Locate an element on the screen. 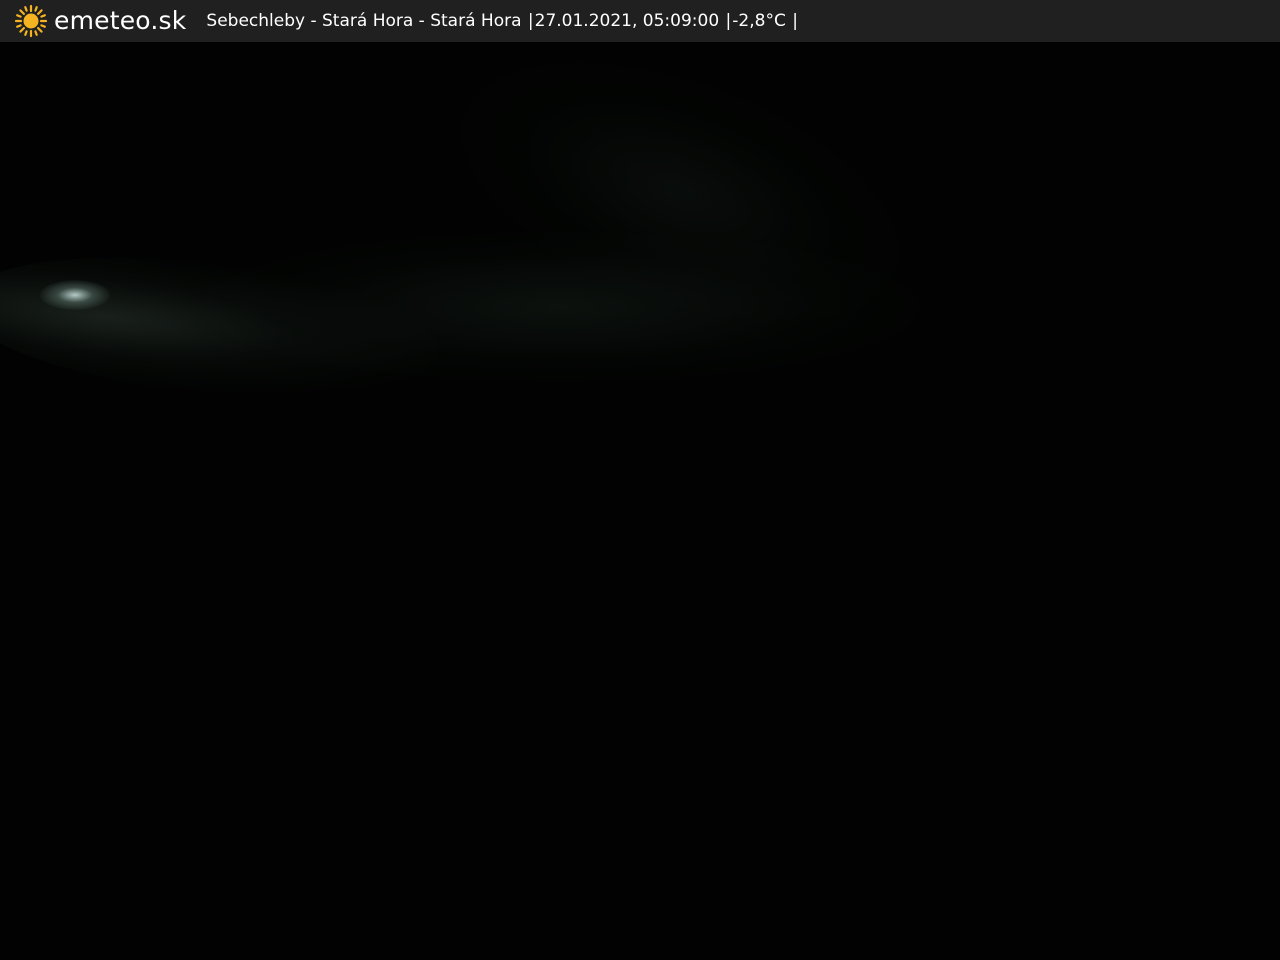  light-source is located at coordinates (75, 295).